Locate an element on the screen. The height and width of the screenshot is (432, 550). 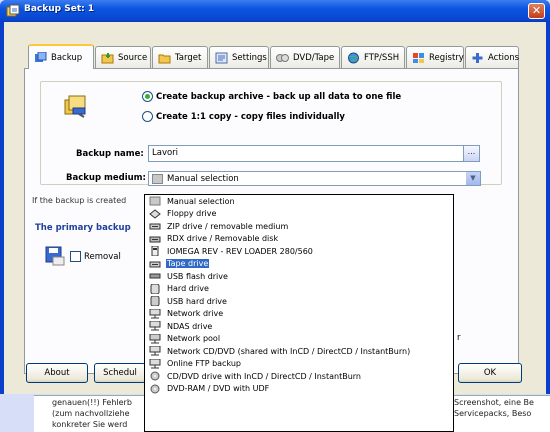
schedule-button: Schedul is located at coordinates (120, 373).